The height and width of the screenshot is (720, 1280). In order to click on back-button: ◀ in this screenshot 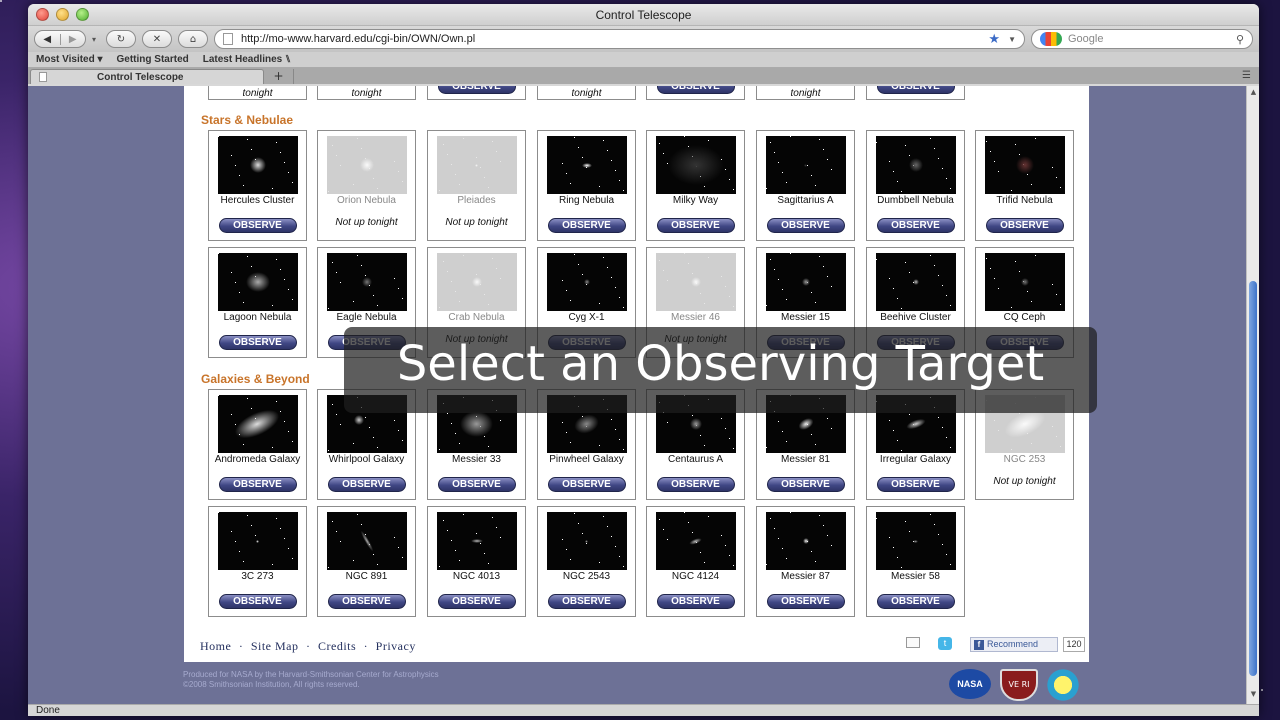, I will do `click(47, 39)`.